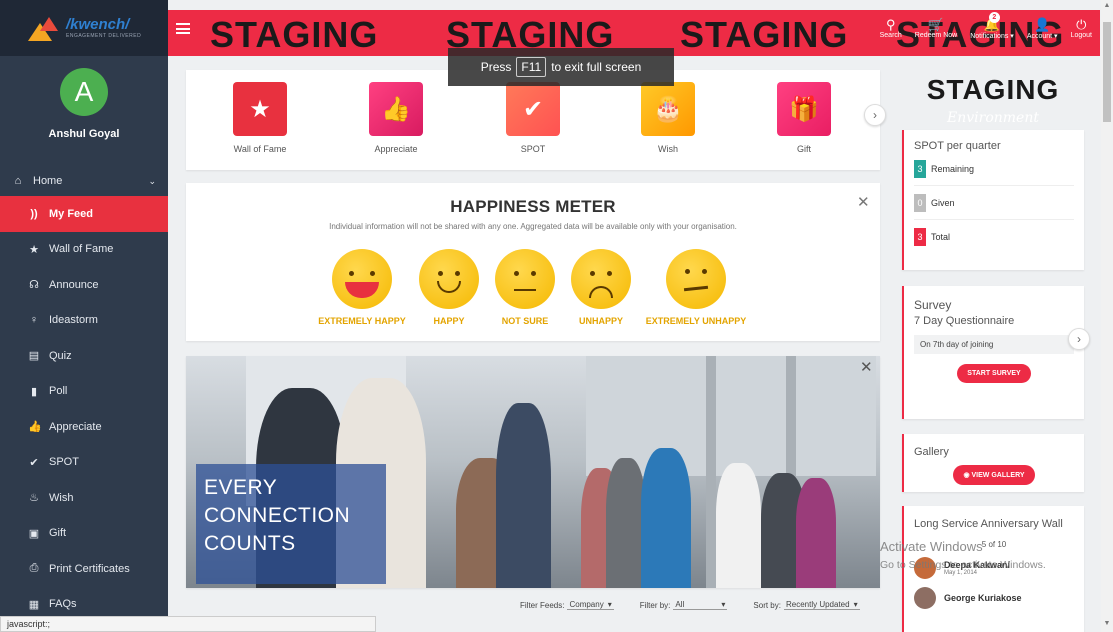 This screenshot has width=1113, height=632. I want to click on fullscreen-toast: Press F11 to exit full screen, so click(561, 67).